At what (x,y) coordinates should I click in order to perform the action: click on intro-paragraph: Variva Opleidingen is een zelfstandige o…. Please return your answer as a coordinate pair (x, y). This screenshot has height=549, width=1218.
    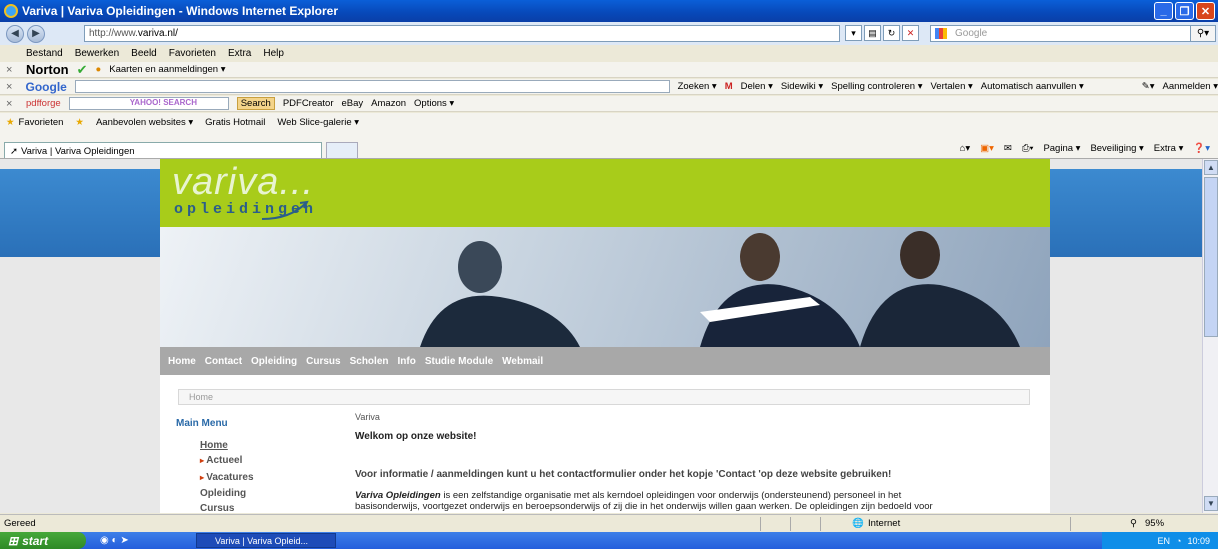
    Looking at the image, I should click on (693, 501).